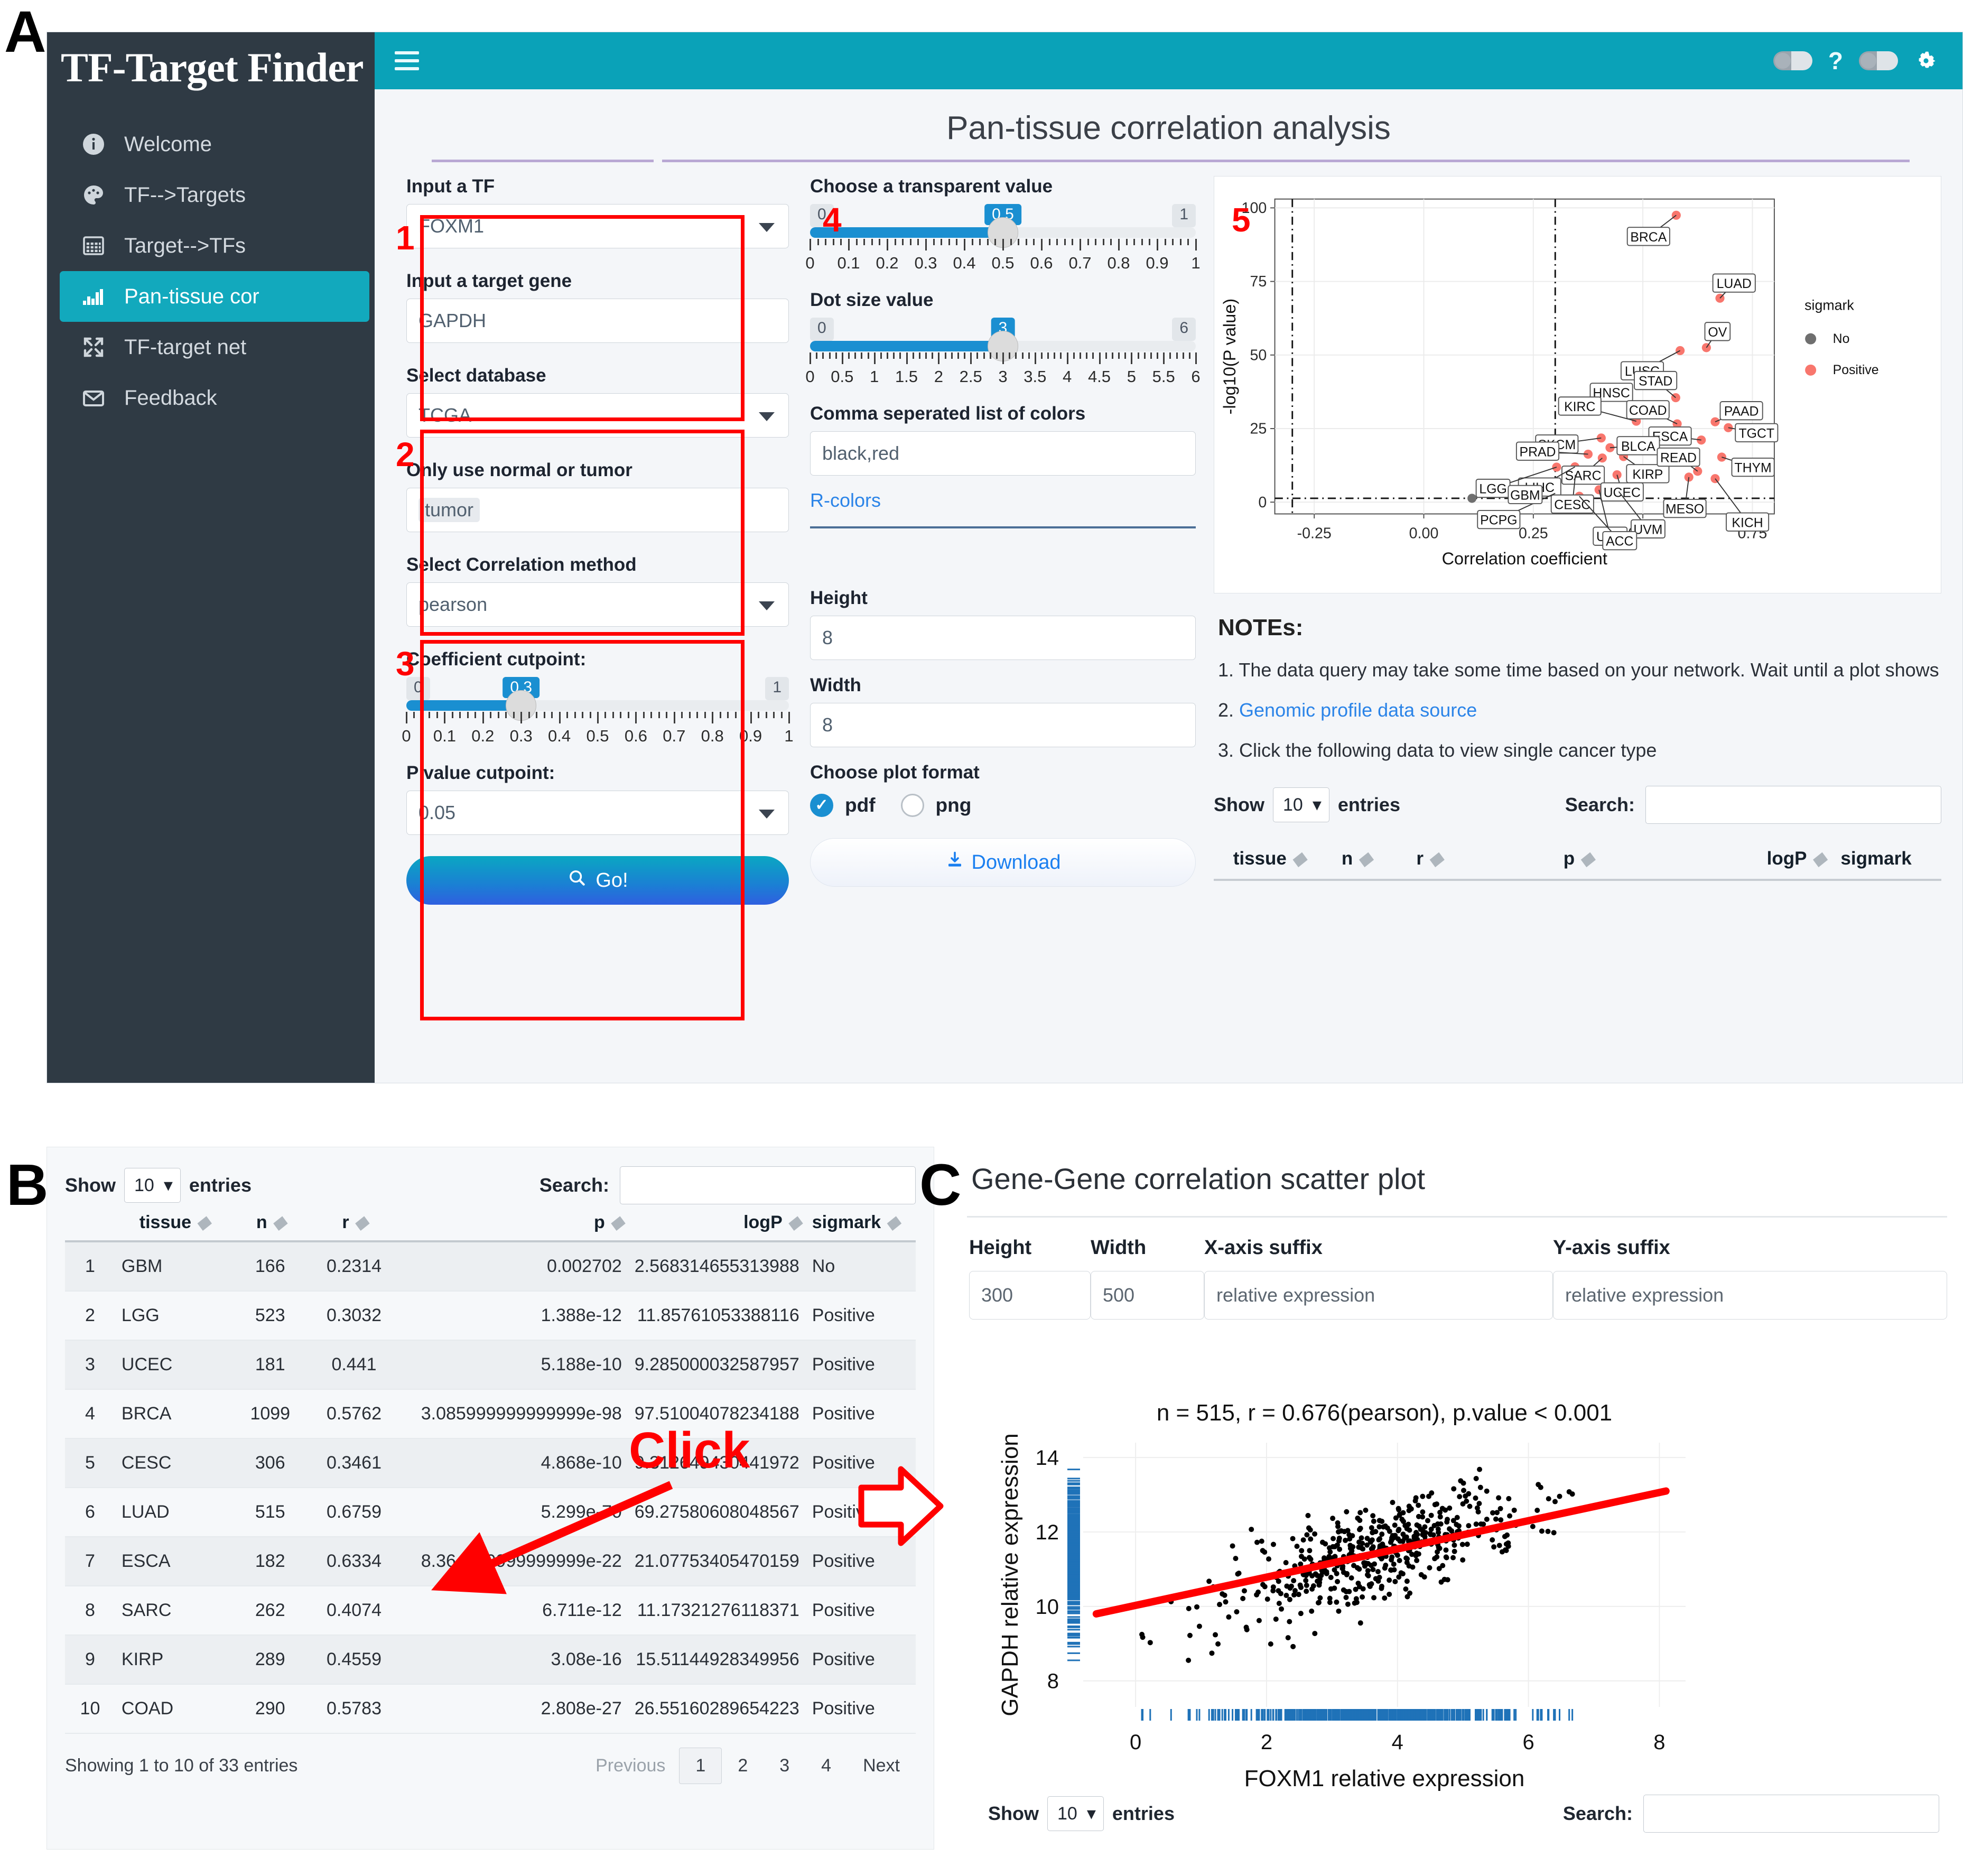  I want to click on coef-cutpoint-slider: 0 0.3 1 0 0.1 0.2 0.3 0.4 0.5 0.6 0.7 0.8 0.9 1, so click(598, 712).